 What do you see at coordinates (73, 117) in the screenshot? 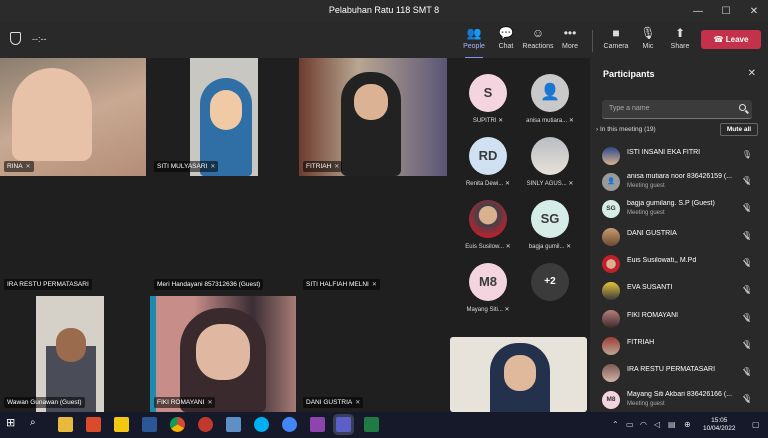
I see `video-tile: RINA ✕` at bounding box center [73, 117].